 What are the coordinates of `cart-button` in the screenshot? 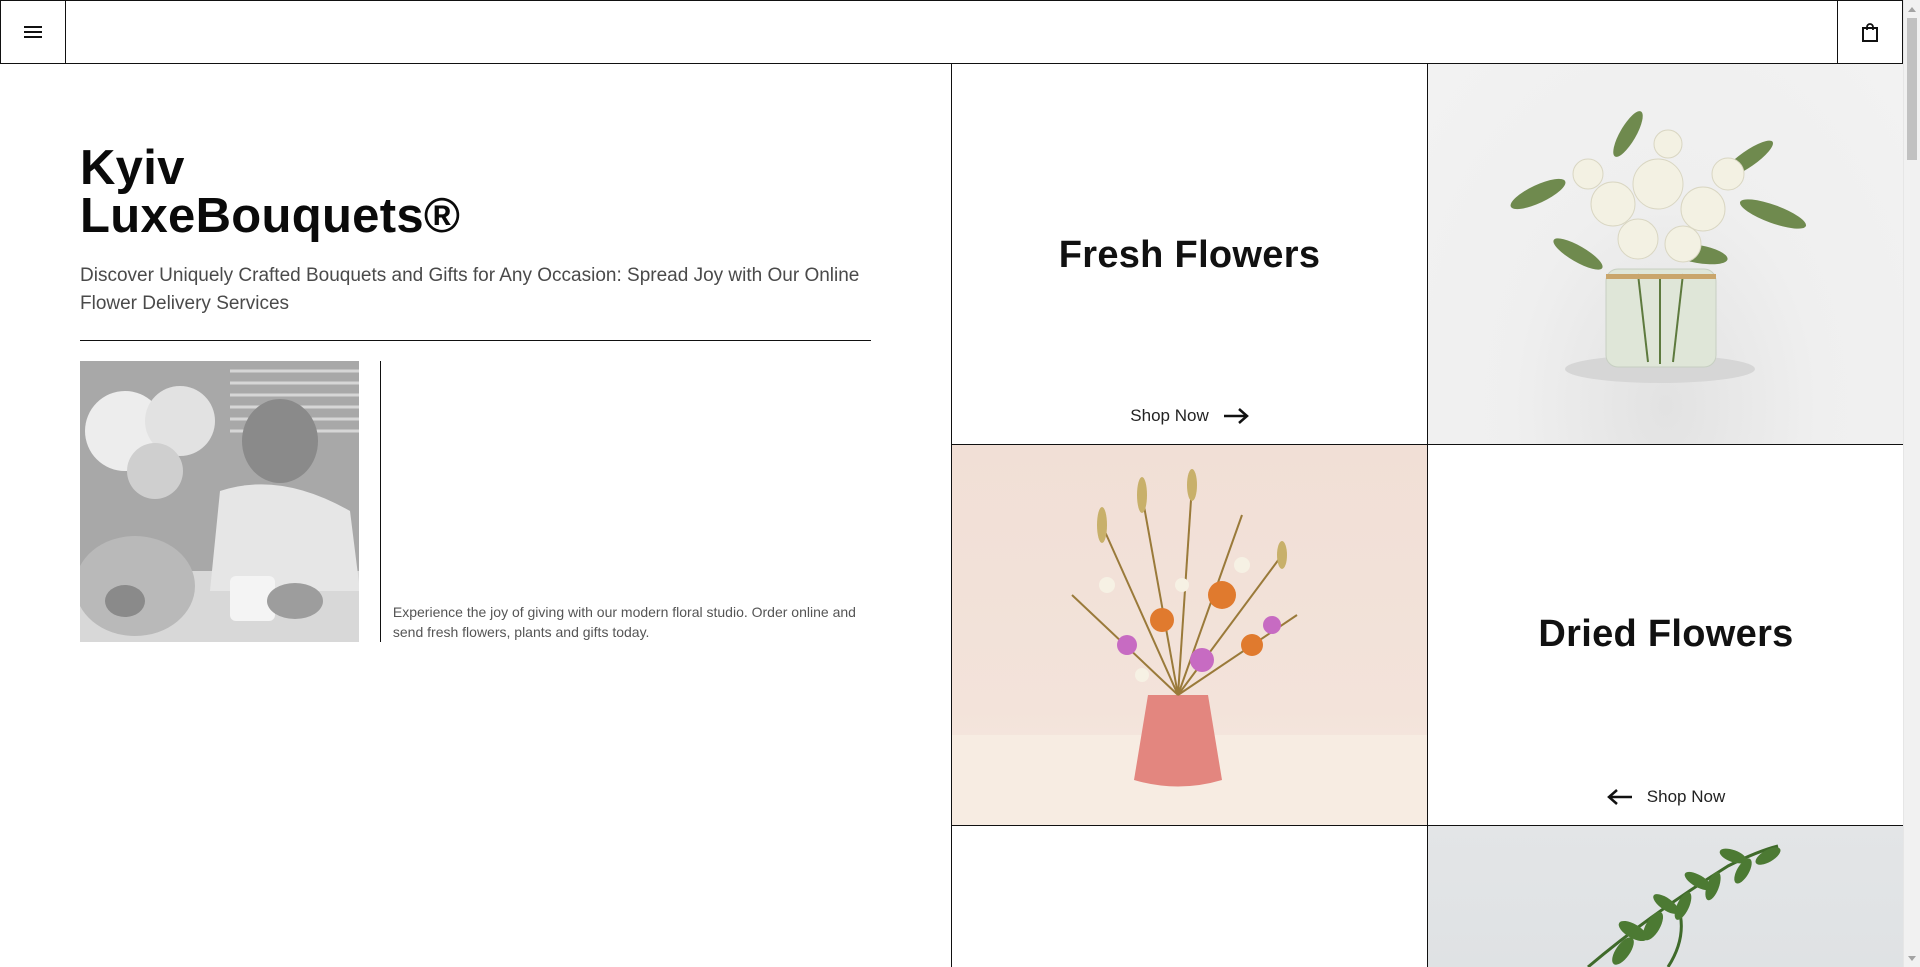 It's located at (1869, 32).